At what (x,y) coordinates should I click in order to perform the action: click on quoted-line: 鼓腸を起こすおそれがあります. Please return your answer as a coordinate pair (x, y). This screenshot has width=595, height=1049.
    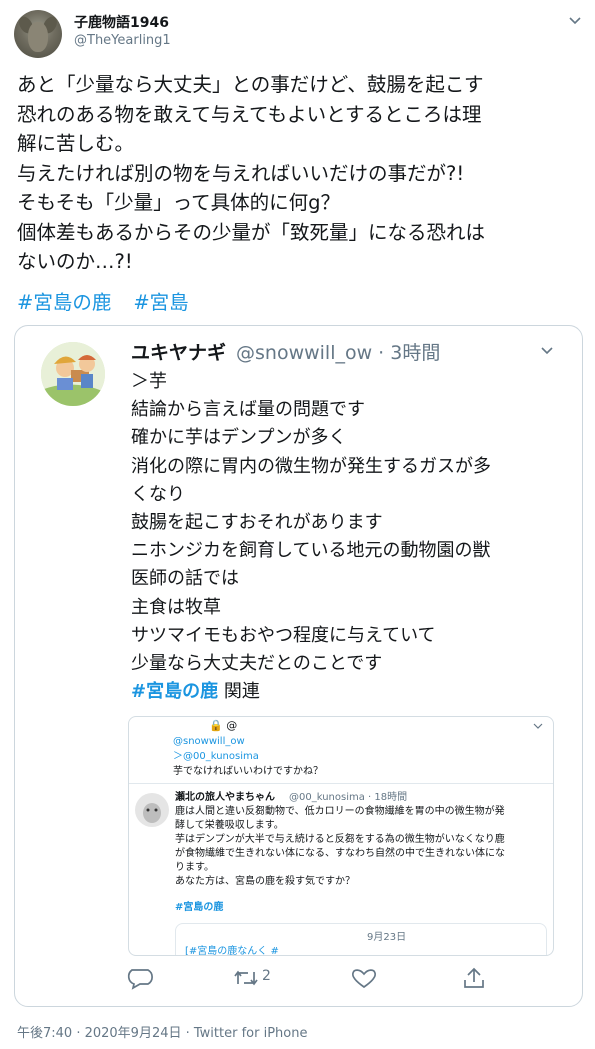
    Looking at the image, I should click on (257, 523).